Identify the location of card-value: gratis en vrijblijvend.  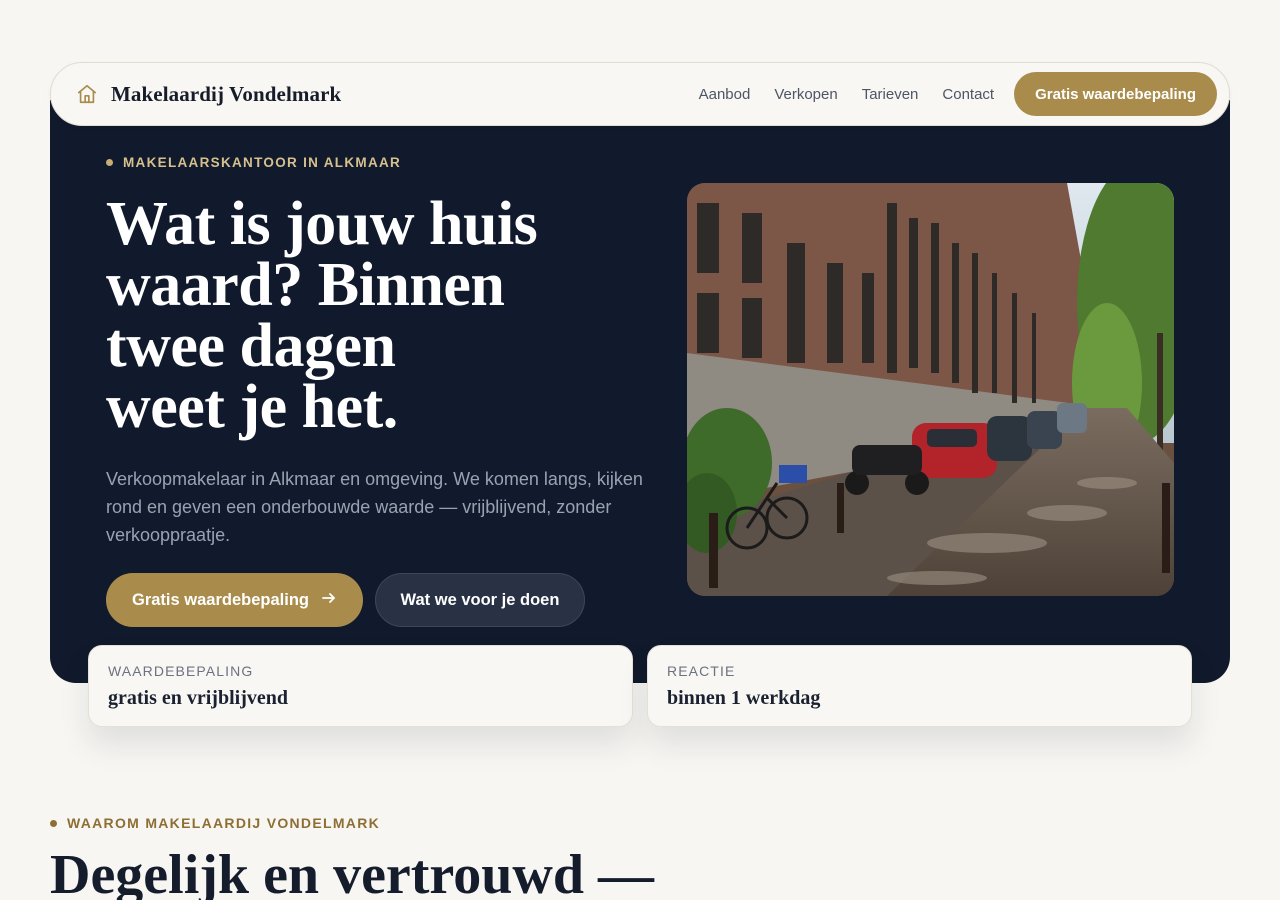
(198, 698).